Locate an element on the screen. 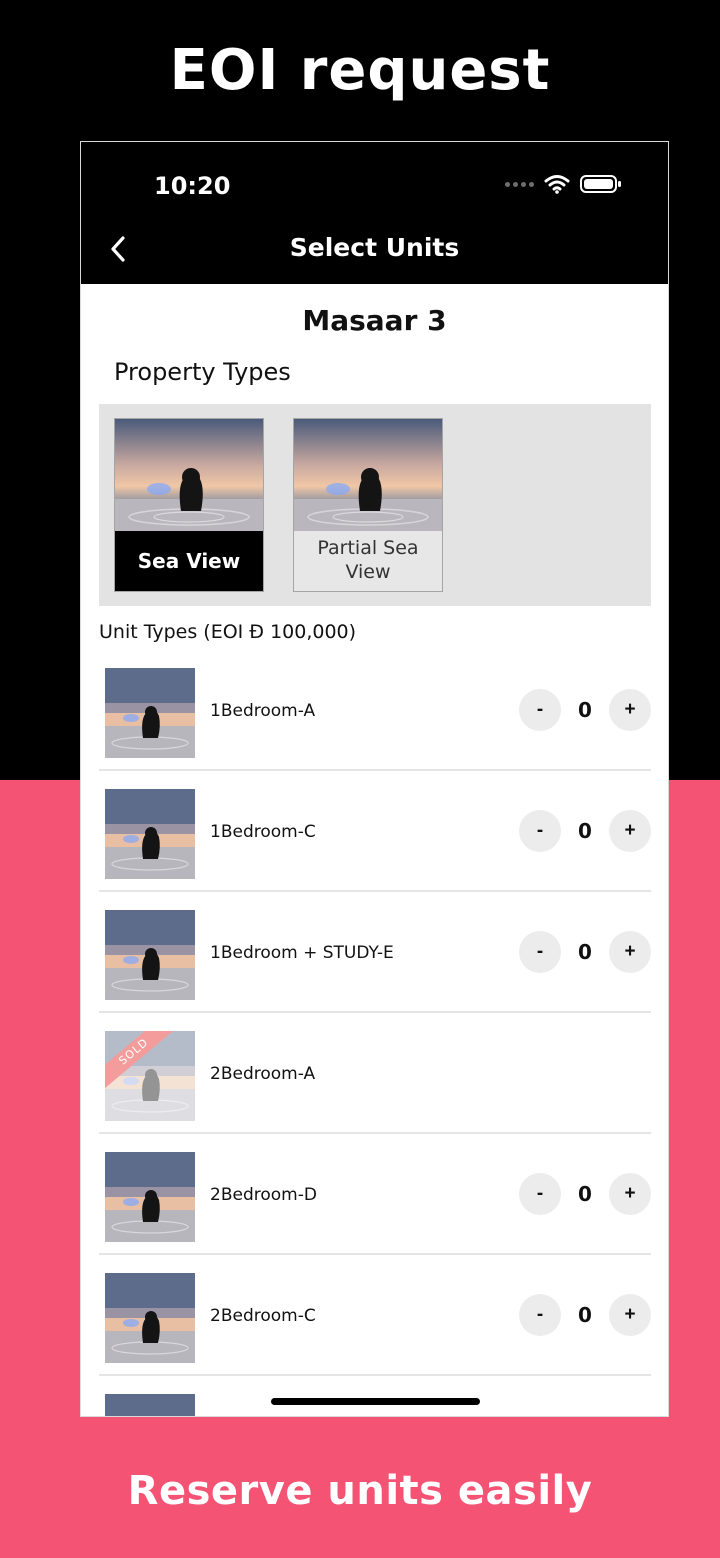 The image size is (720, 1558). unit-name: 2Bedroom-D is located at coordinates (263, 1194).